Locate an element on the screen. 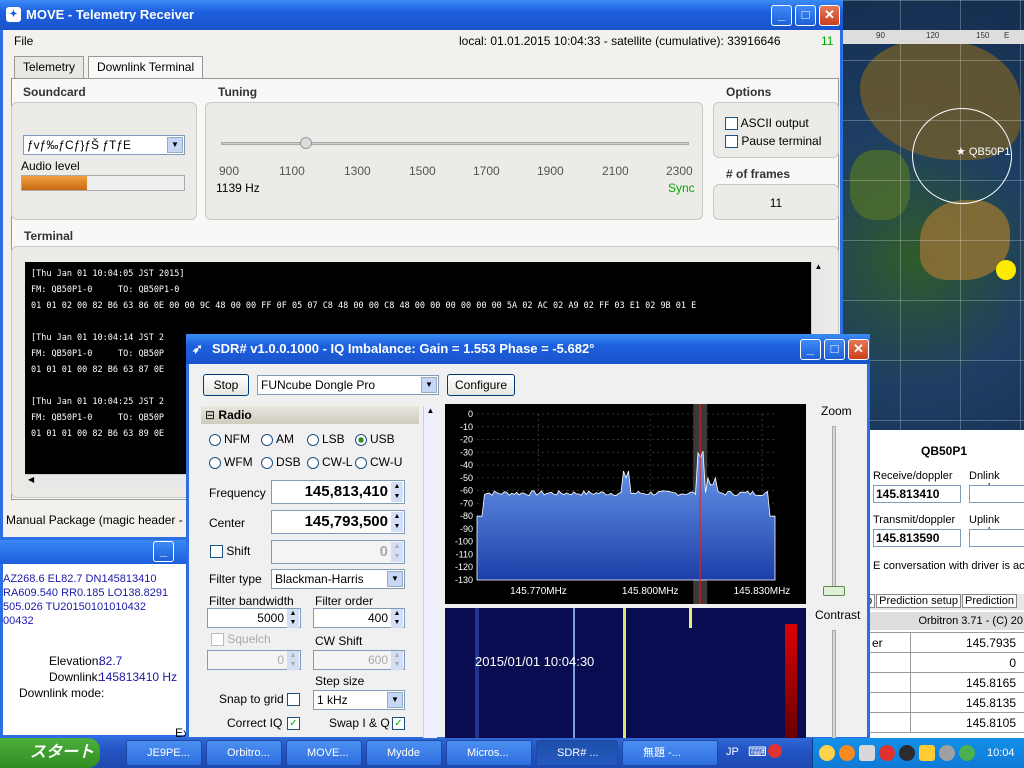  mode-wfm: WFM is located at coordinates (231, 462).